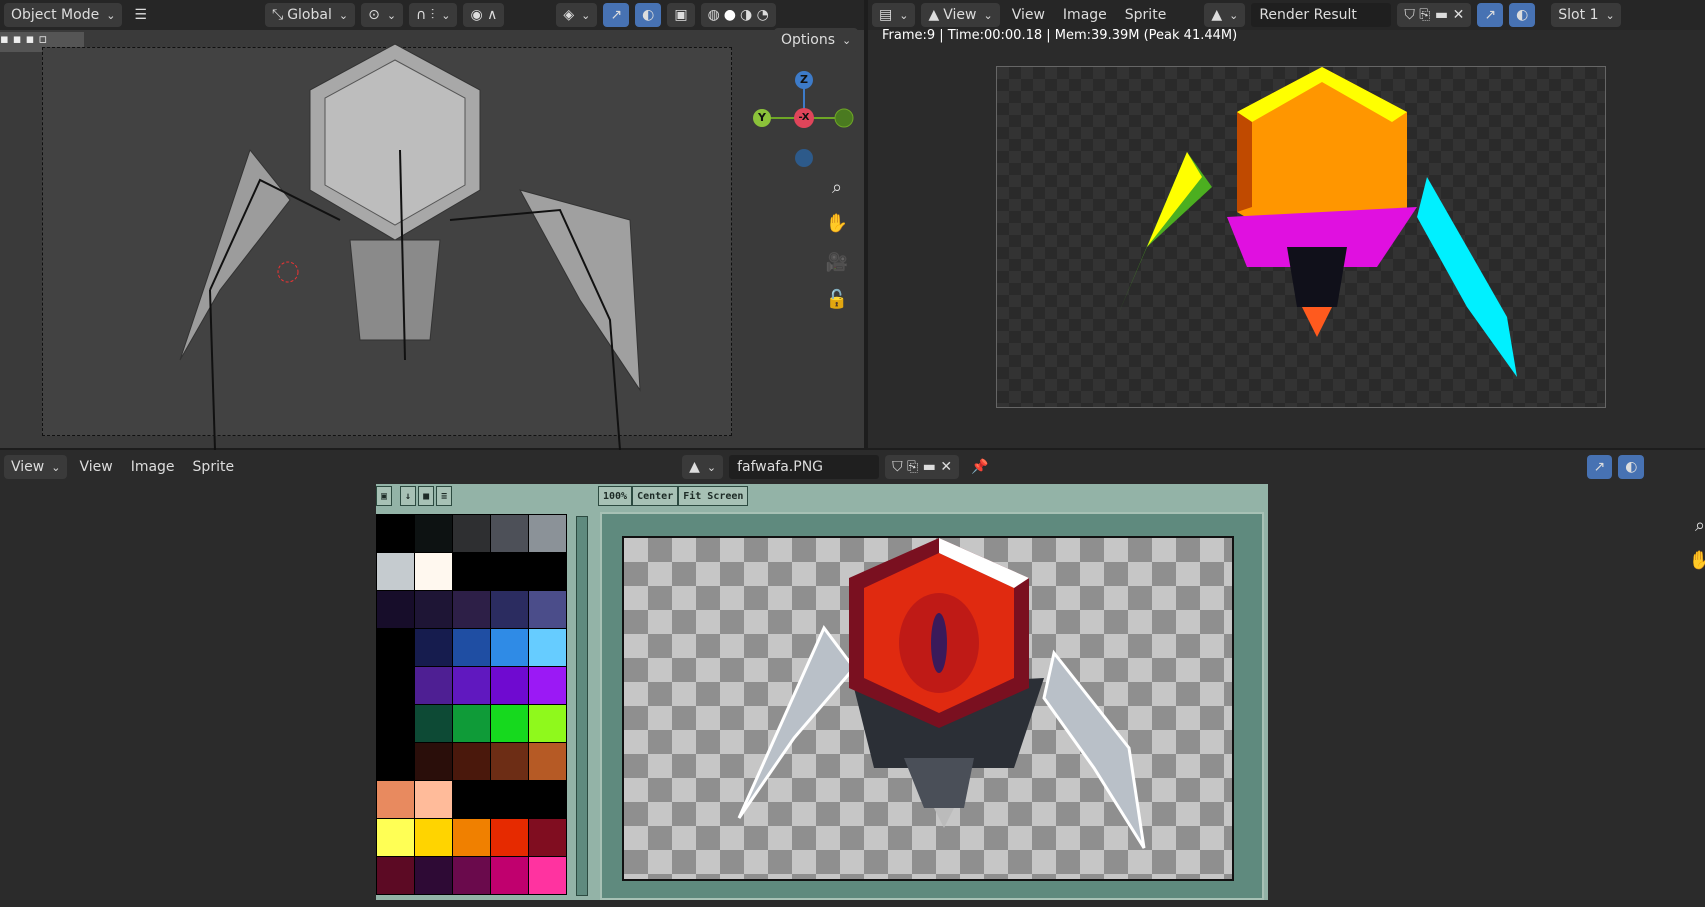 The height and width of the screenshot is (907, 1705). What do you see at coordinates (960, 15) in the screenshot?
I see `view-dropdown: ▲ View` at bounding box center [960, 15].